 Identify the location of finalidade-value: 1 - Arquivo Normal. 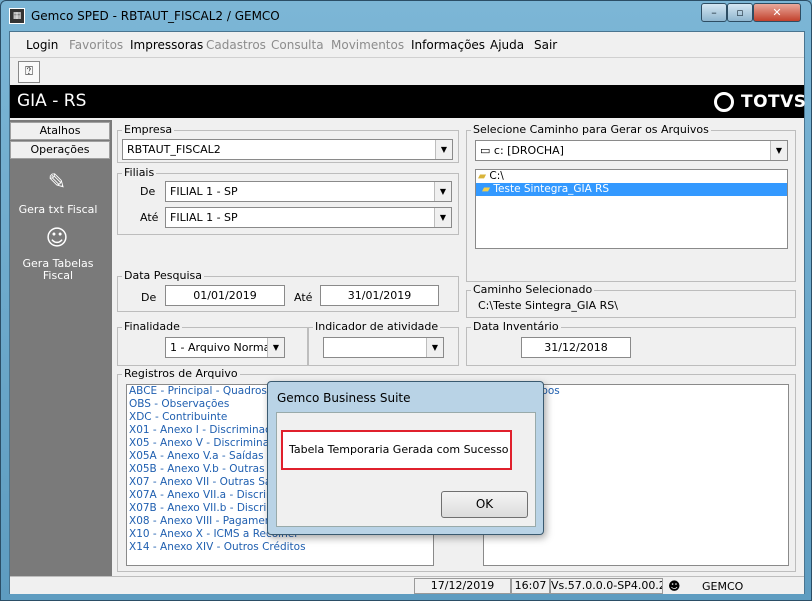
(222, 347).